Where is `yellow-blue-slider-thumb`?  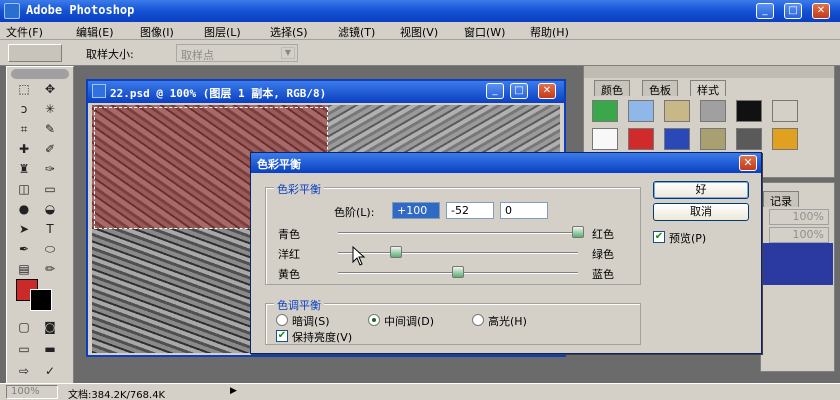
yellow-blue-slider-thumb is located at coordinates (458, 272).